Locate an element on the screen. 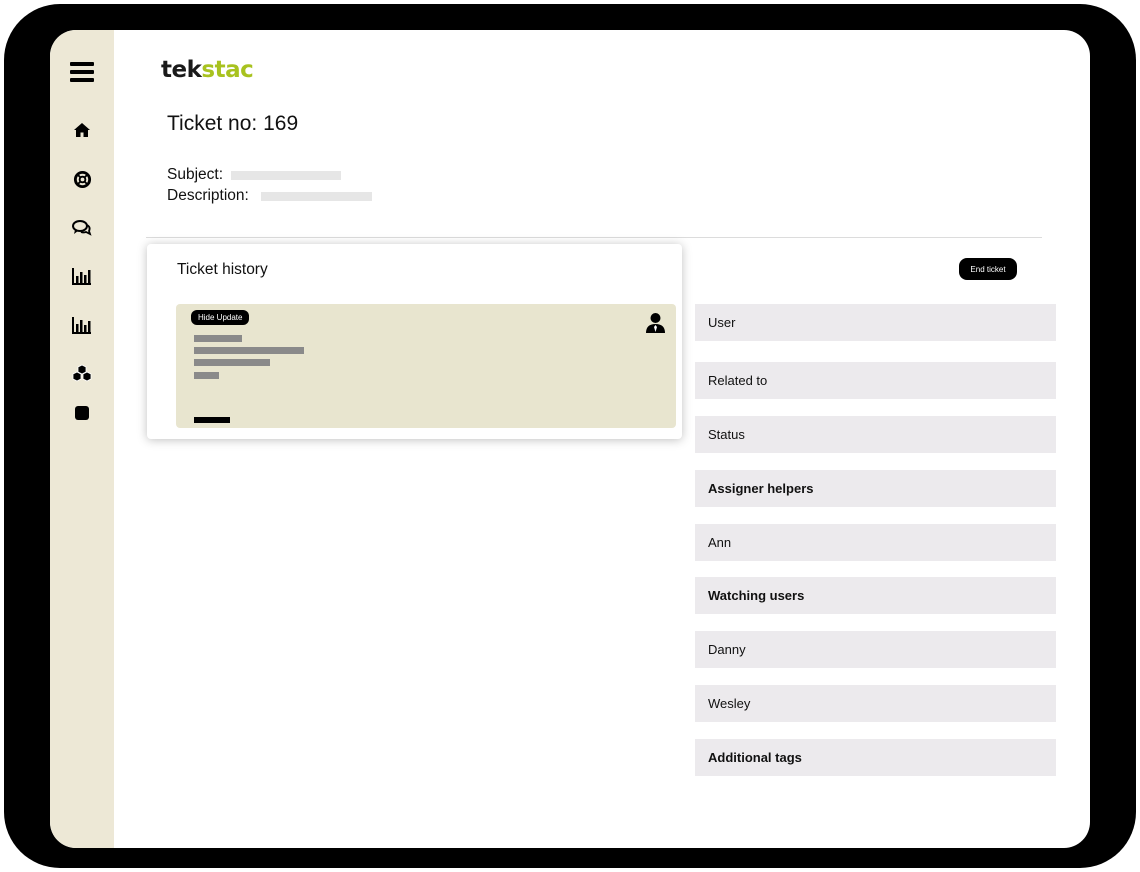 This screenshot has width=1140, height=872. subject-label: Subject: is located at coordinates (195, 174).